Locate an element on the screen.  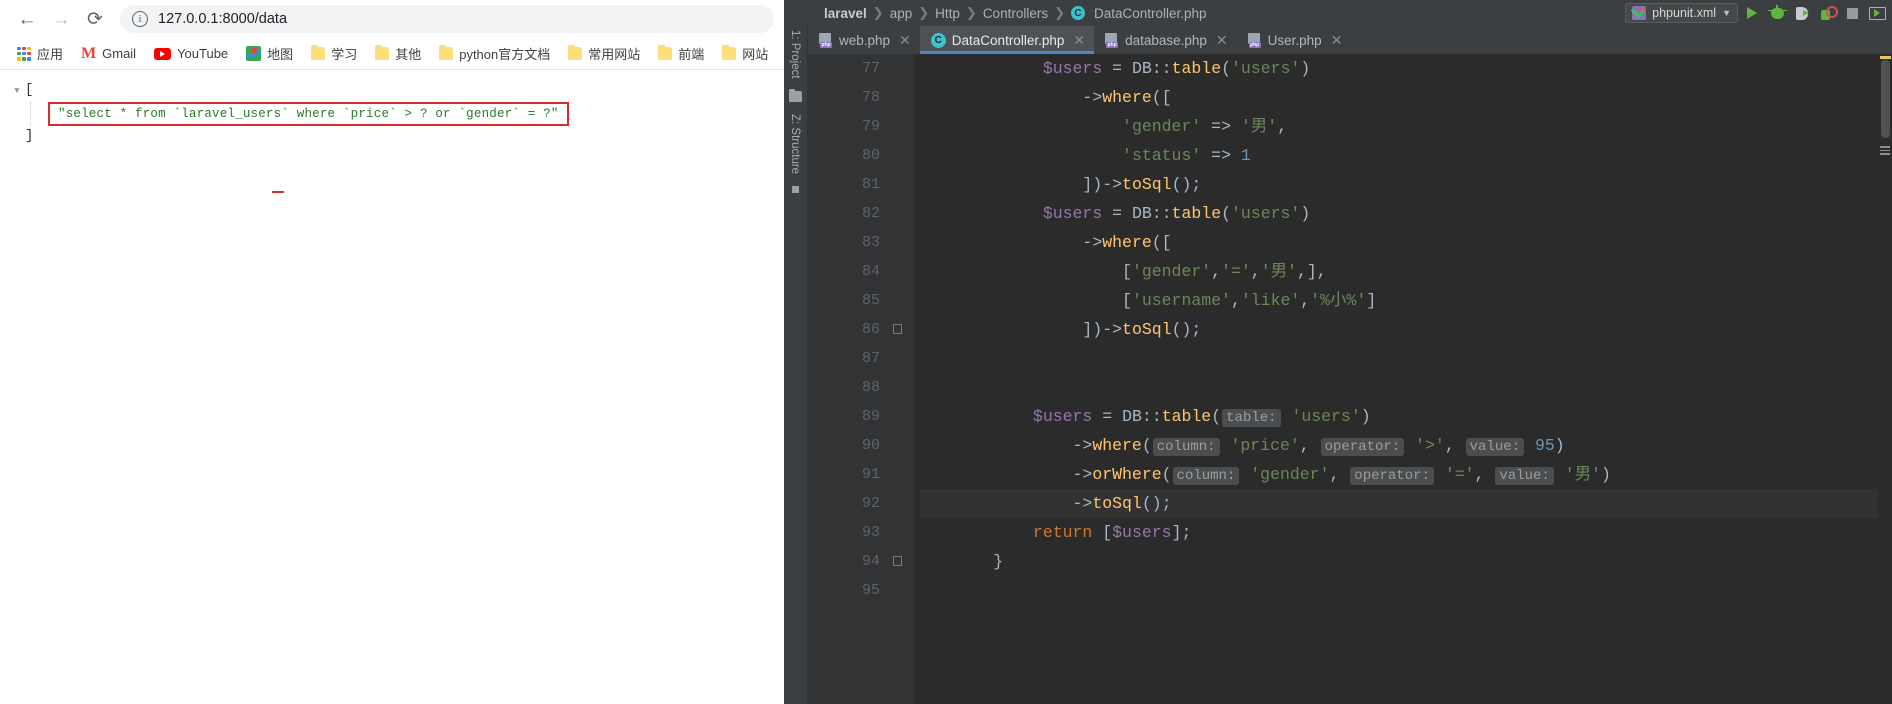
page-info-icon: i is located at coordinates (140, 19).